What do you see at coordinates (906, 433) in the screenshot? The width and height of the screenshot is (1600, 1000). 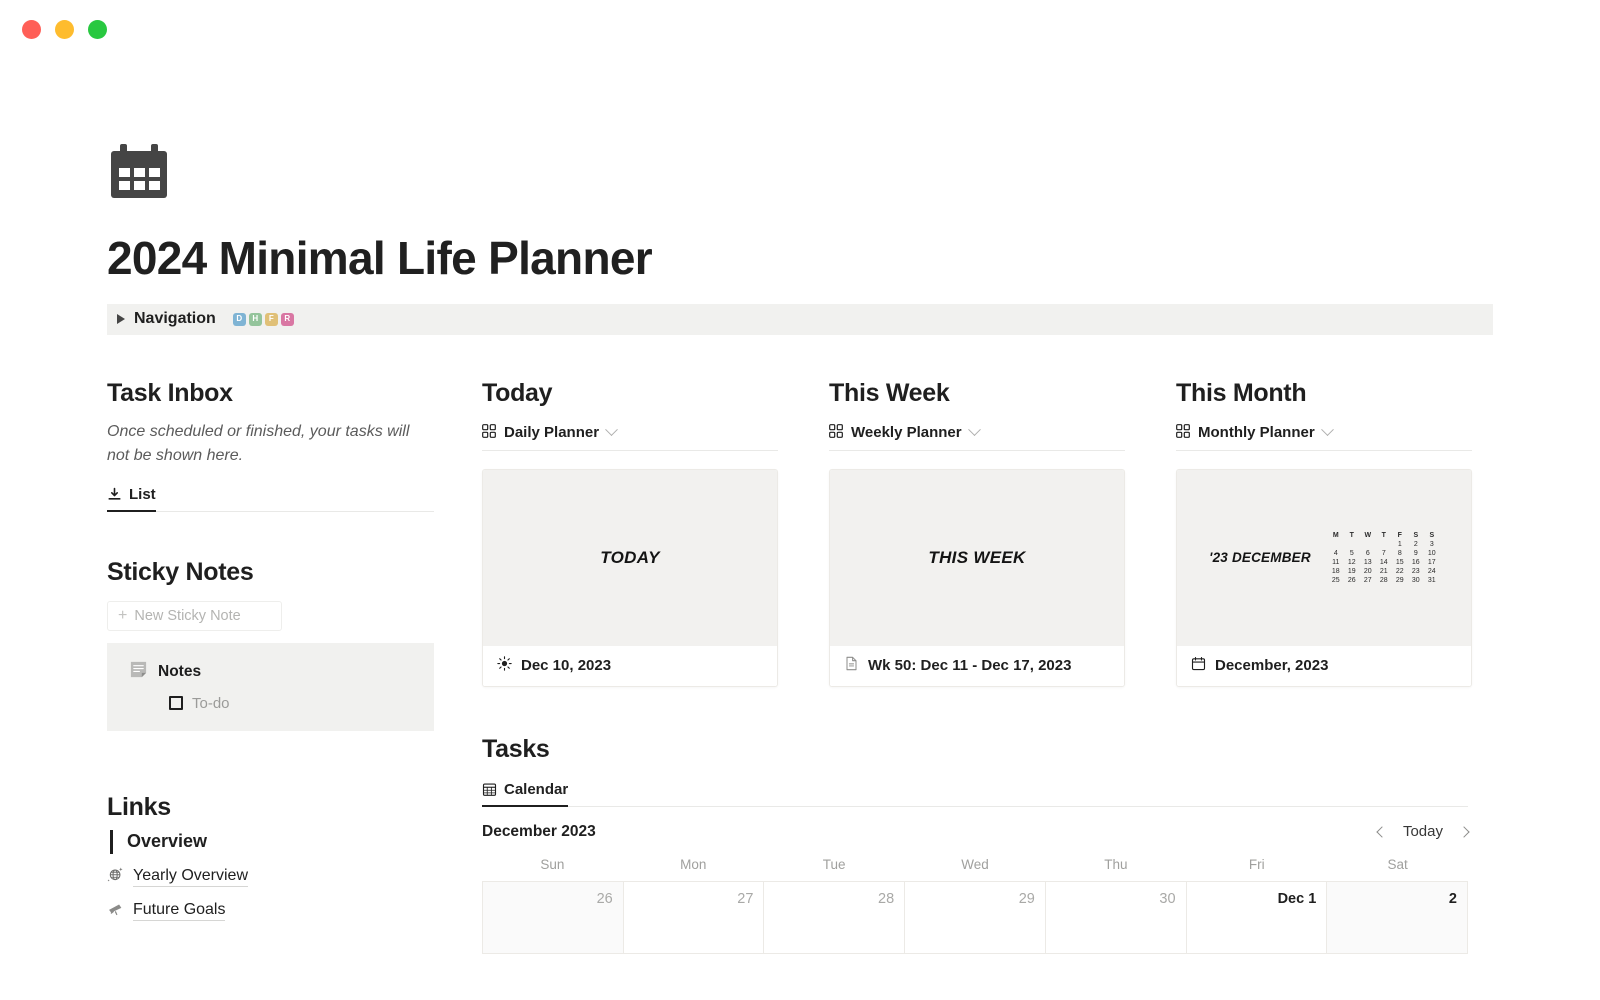 I see `planner-week-source-label: Weekly Planner` at bounding box center [906, 433].